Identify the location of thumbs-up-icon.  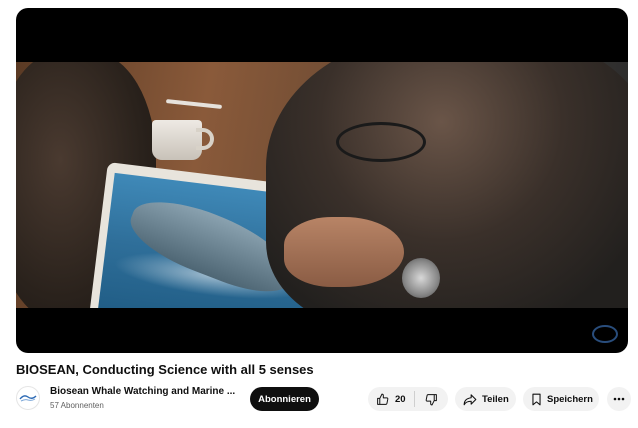
(382, 399).